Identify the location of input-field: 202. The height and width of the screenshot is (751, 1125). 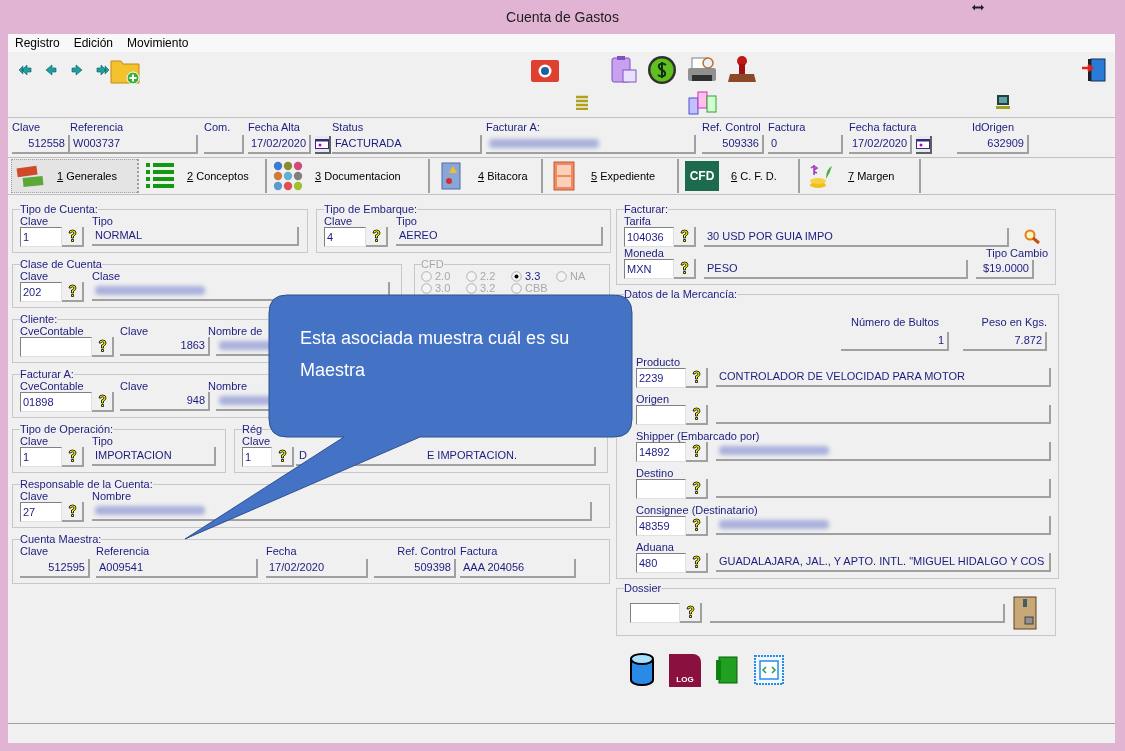
(41, 292).